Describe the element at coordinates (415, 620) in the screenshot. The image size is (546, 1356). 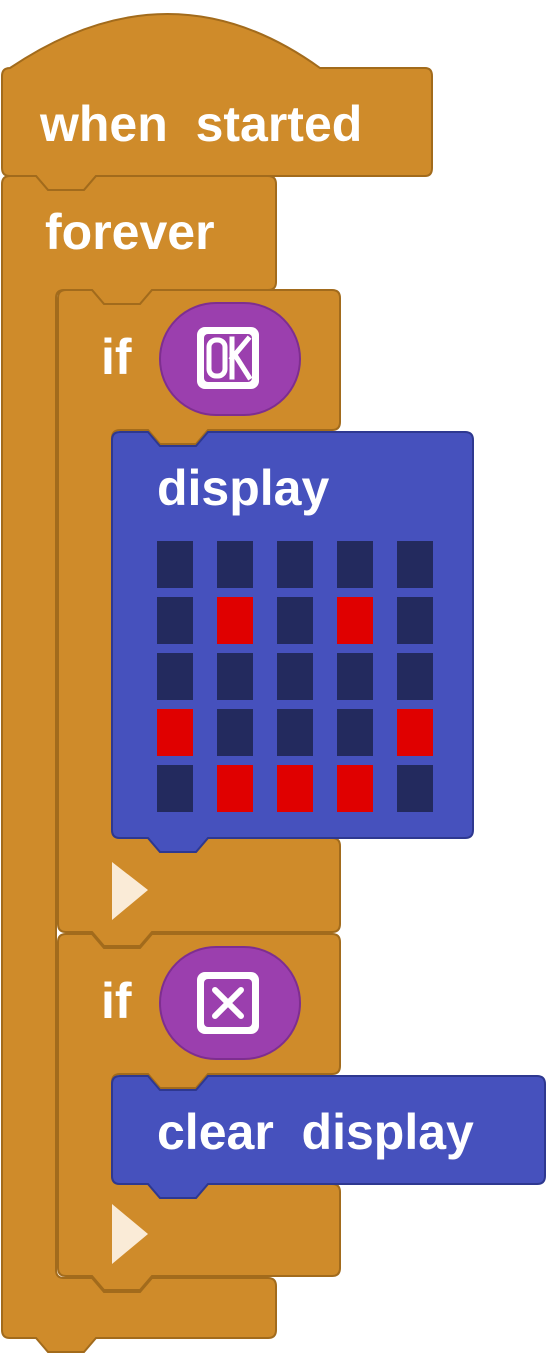
I see `led-cell-r1-c4` at that location.